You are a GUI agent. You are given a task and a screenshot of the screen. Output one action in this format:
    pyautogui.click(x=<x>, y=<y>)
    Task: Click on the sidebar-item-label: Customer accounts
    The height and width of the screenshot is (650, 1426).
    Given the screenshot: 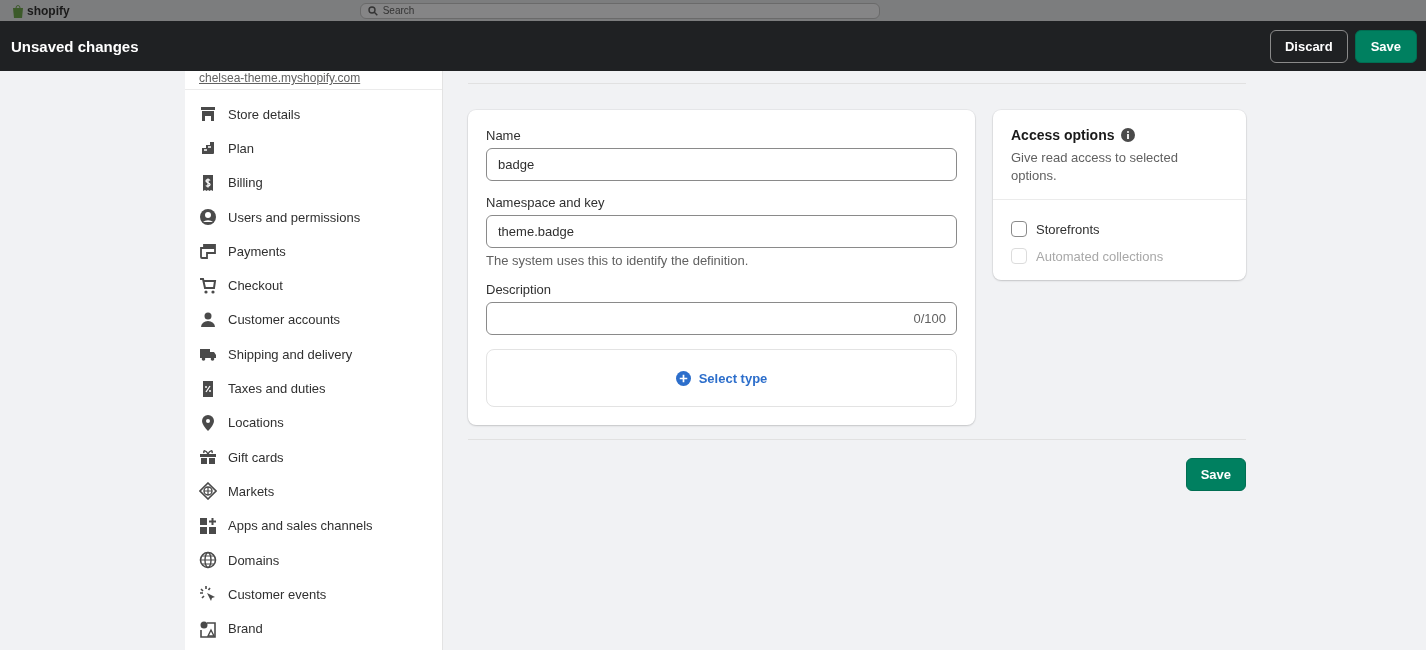 What is the action you would take?
    pyautogui.click(x=284, y=320)
    